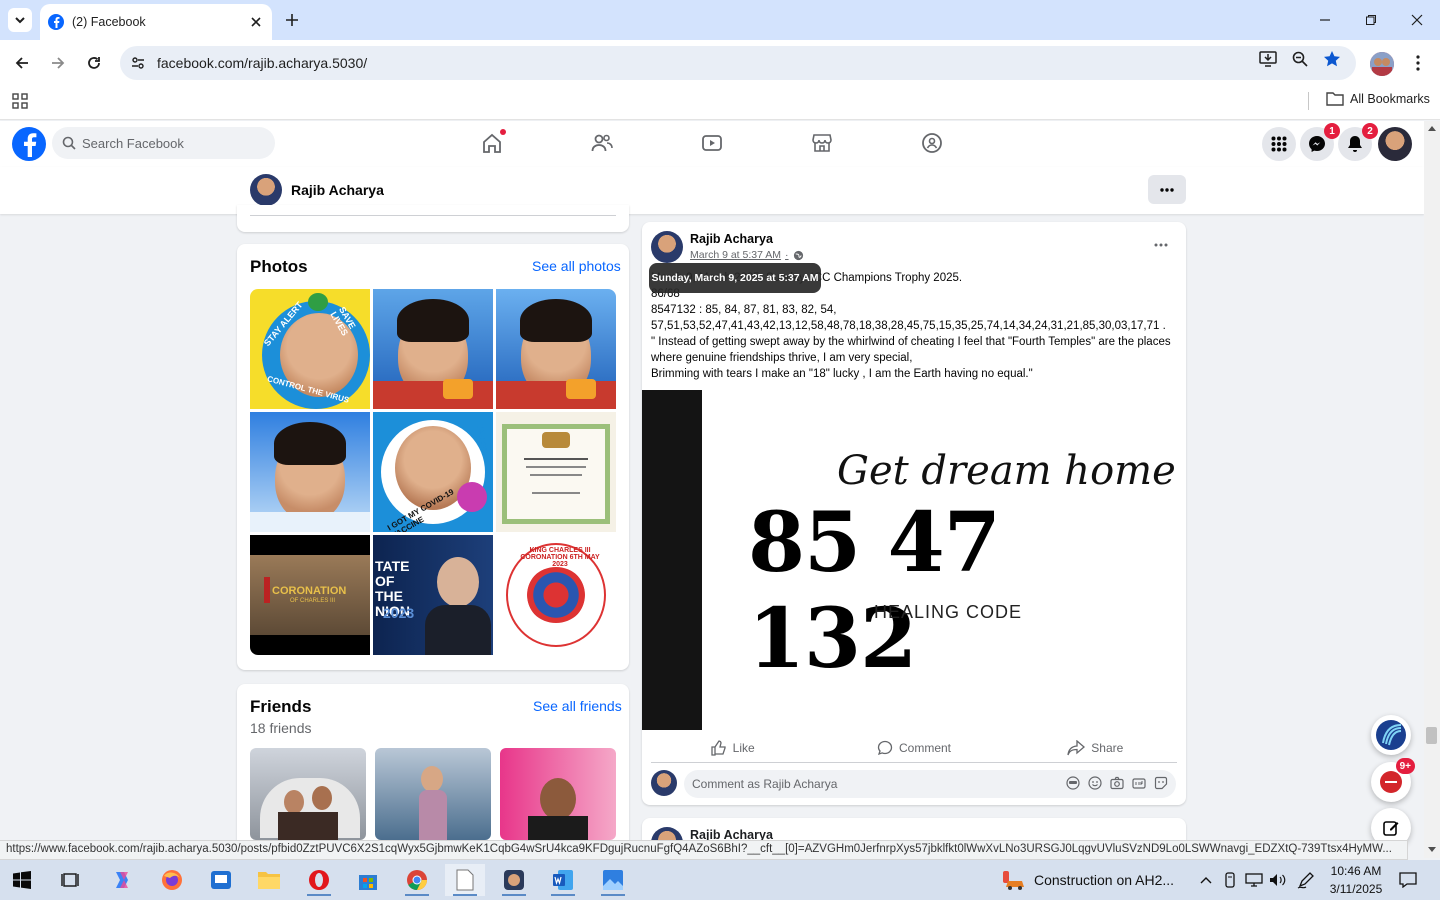 The width and height of the screenshot is (1440, 900). I want to click on address-bar: facebook.com/rajib.acharya.5030/, so click(738, 63).